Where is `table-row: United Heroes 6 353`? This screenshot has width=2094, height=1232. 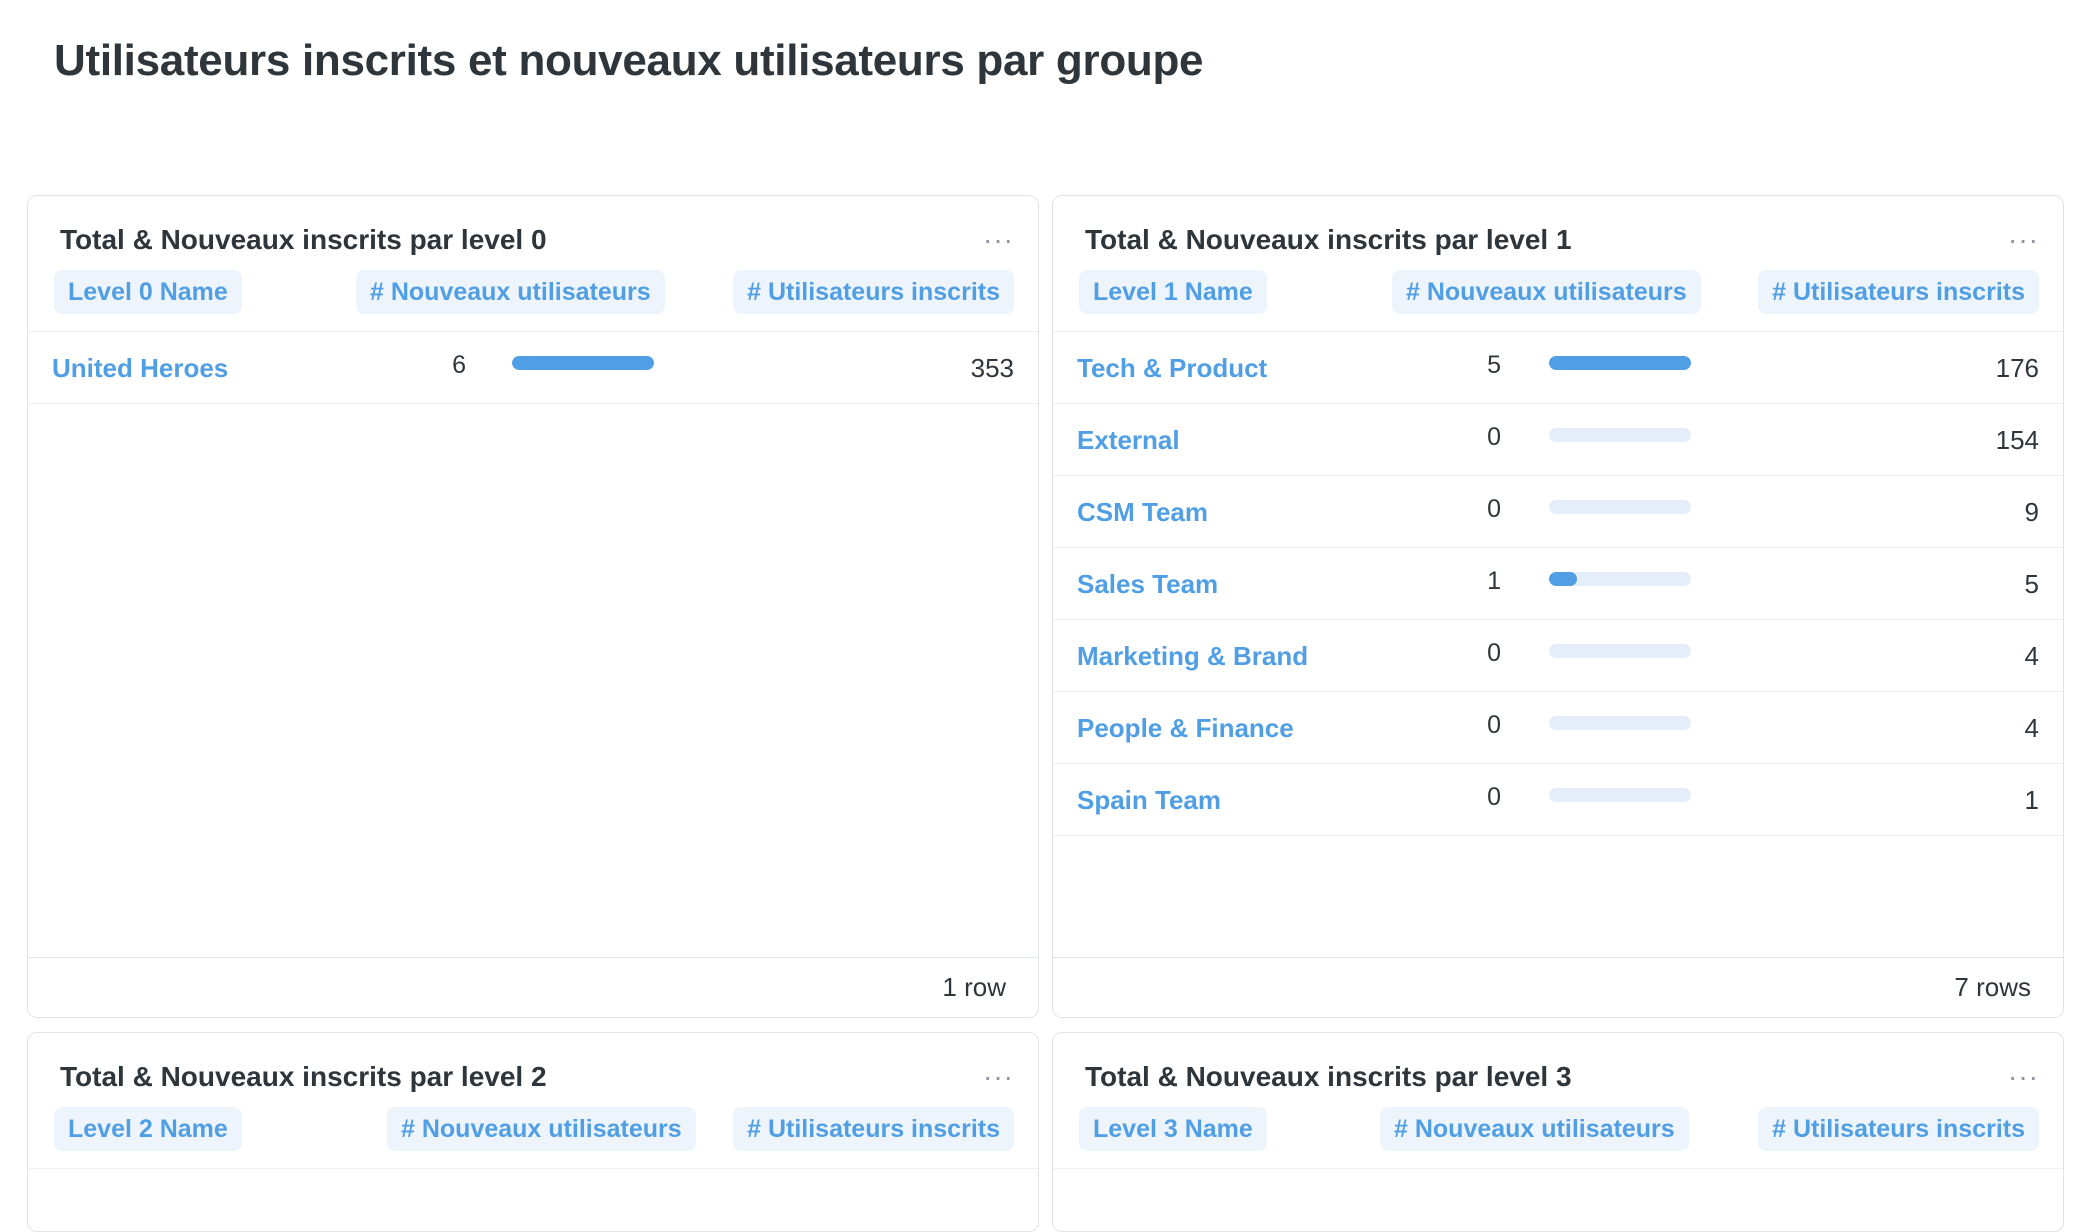
table-row: United Heroes 6 353 is located at coordinates (533, 368).